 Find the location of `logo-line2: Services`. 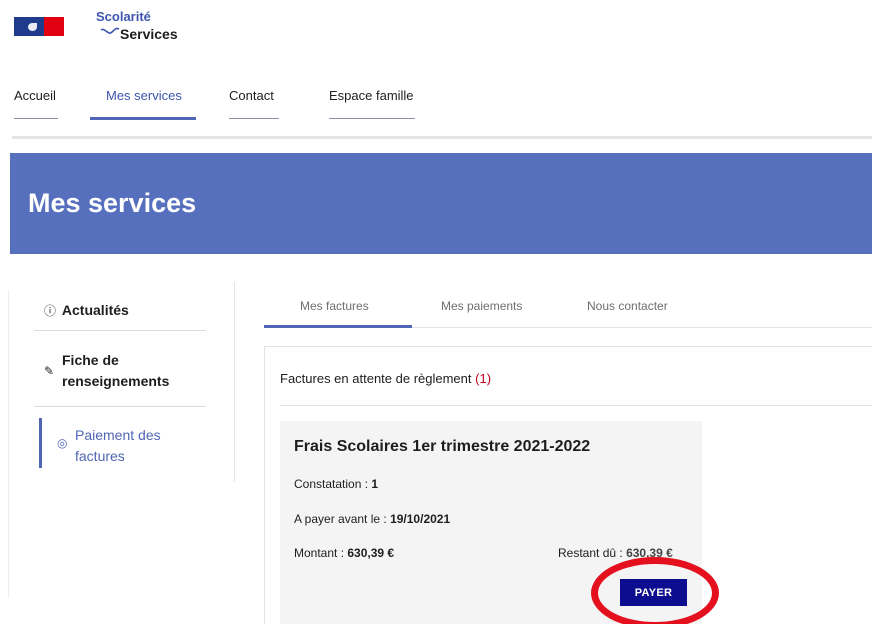

logo-line2: Services is located at coordinates (149, 34).